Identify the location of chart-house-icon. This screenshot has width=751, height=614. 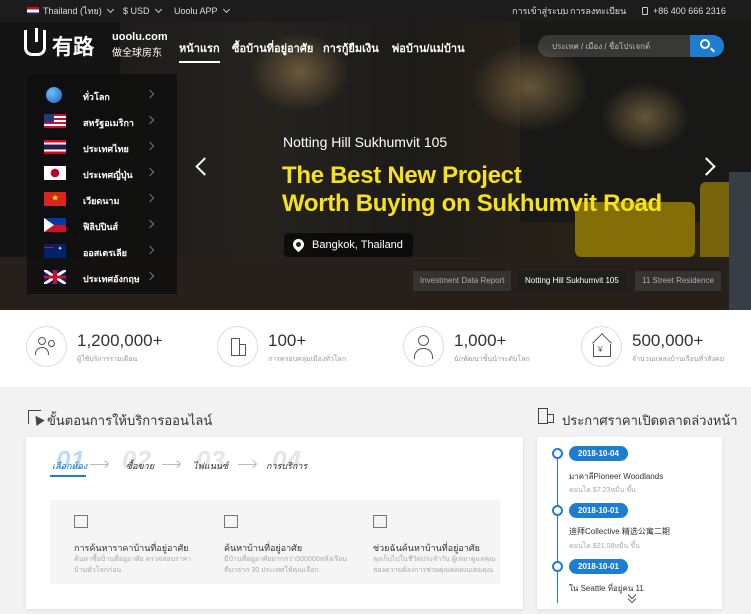
(81, 521).